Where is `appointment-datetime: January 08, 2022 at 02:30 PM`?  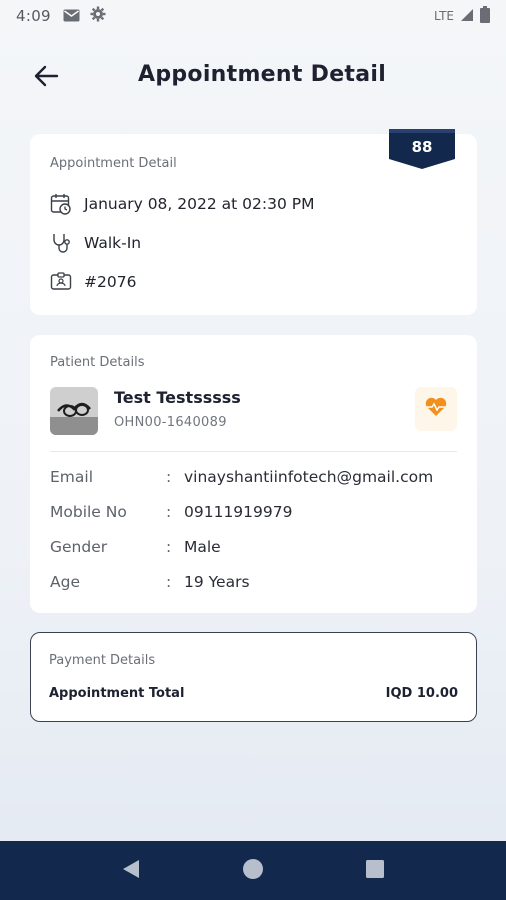
appointment-datetime: January 08, 2022 at 02:30 PM is located at coordinates (199, 204).